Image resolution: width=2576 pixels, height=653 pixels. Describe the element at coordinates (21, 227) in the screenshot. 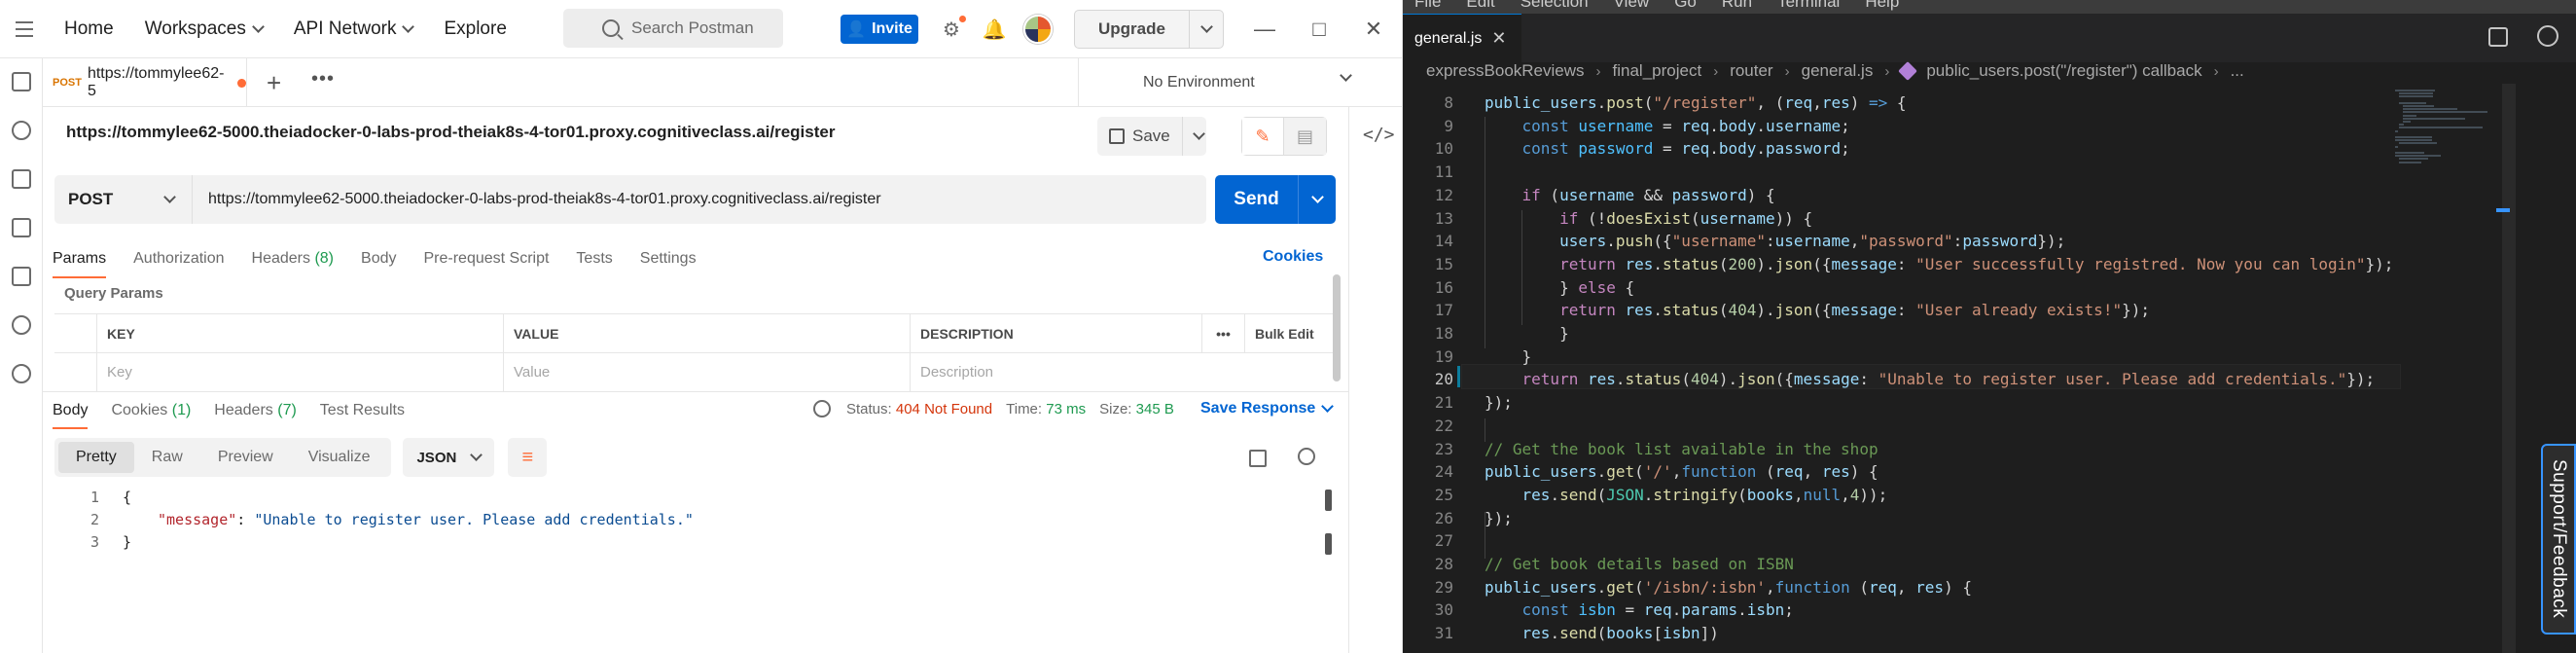

I see `mock-servers-icon` at that location.